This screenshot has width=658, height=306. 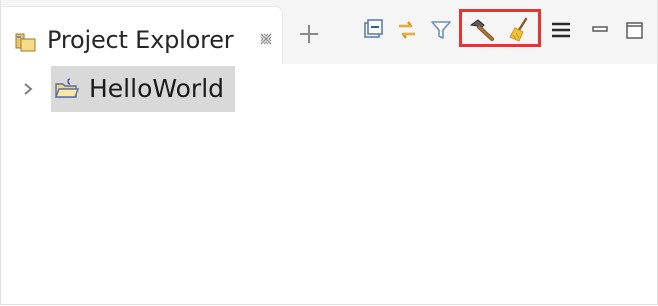 I want to click on tree-item-label: HelloWorld, so click(x=157, y=88).